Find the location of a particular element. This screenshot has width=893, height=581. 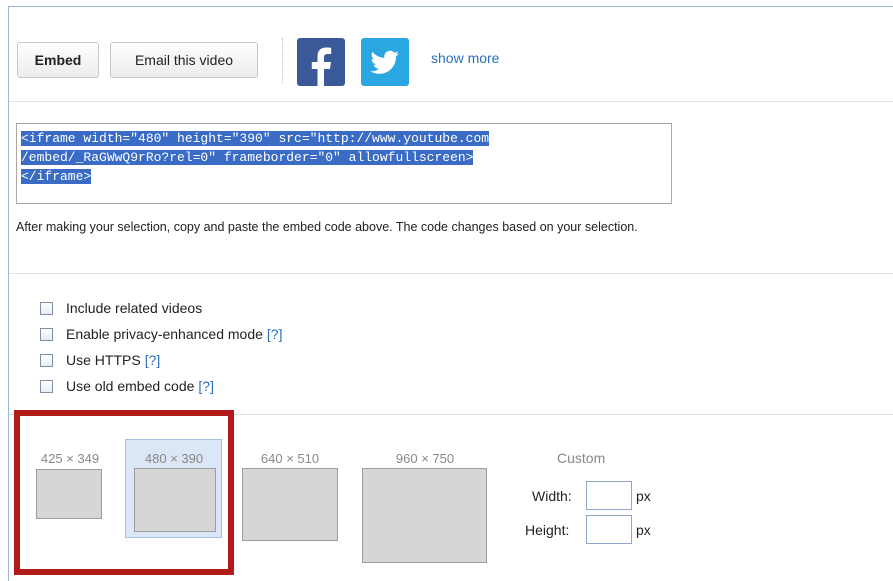

embed-code-line: </iframe> is located at coordinates (56, 176).